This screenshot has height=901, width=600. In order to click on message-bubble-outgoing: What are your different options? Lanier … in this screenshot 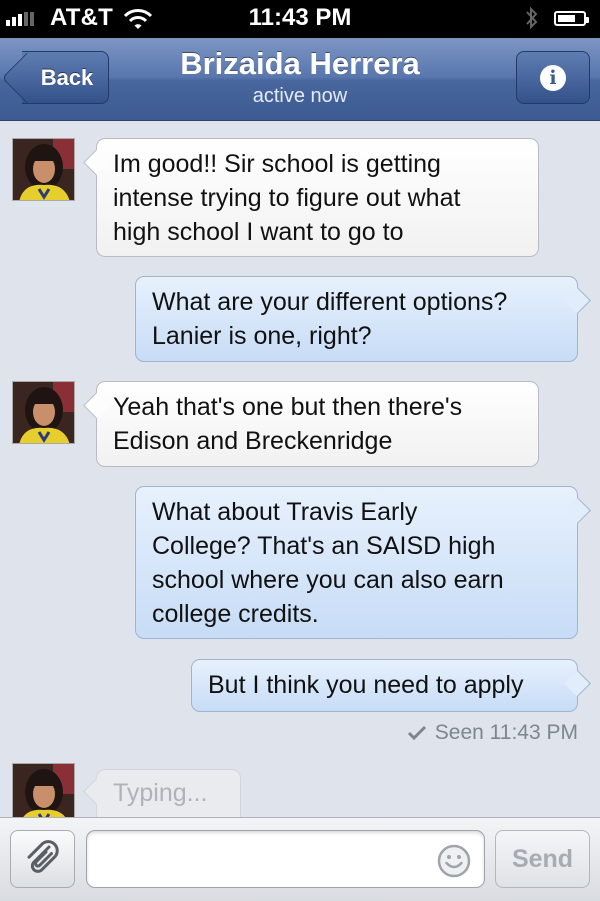, I will do `click(356, 319)`.